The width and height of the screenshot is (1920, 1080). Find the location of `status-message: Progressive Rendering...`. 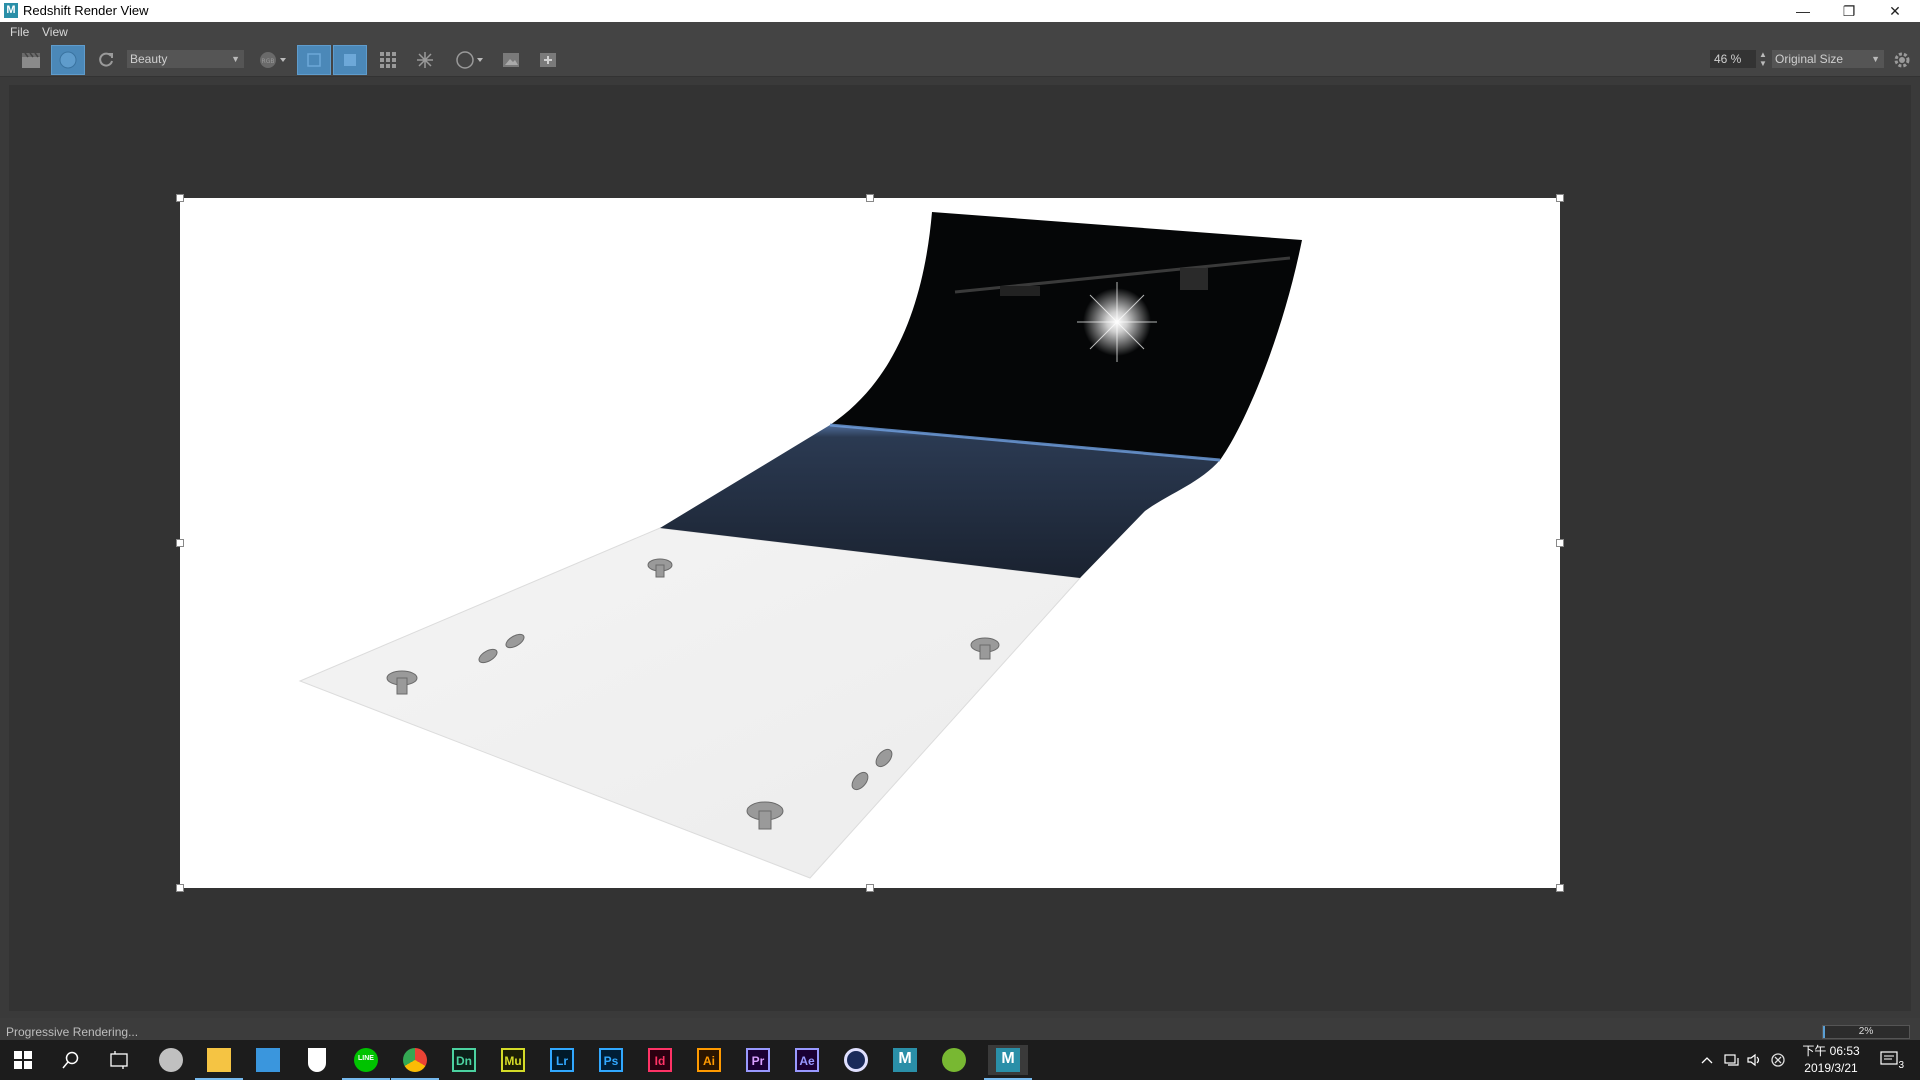

status-message: Progressive Rendering... is located at coordinates (72, 1032).